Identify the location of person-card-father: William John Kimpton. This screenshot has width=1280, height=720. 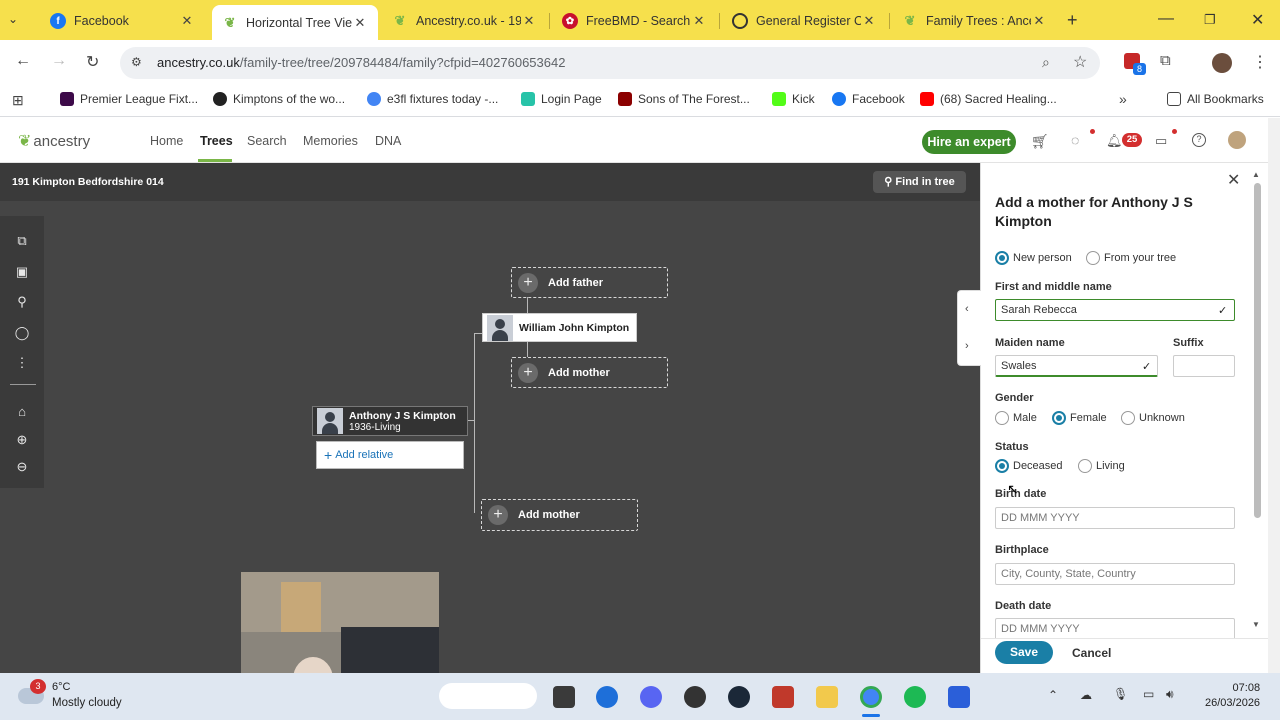
(559, 327).